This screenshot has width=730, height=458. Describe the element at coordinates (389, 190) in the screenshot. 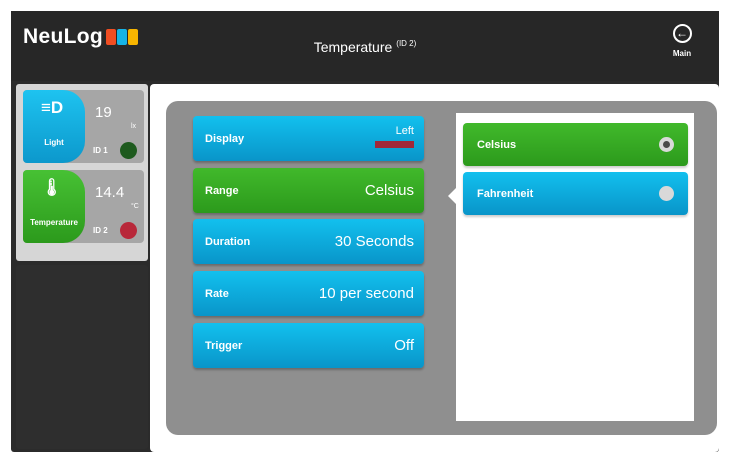

I see `setting-value: Celsius` at that location.